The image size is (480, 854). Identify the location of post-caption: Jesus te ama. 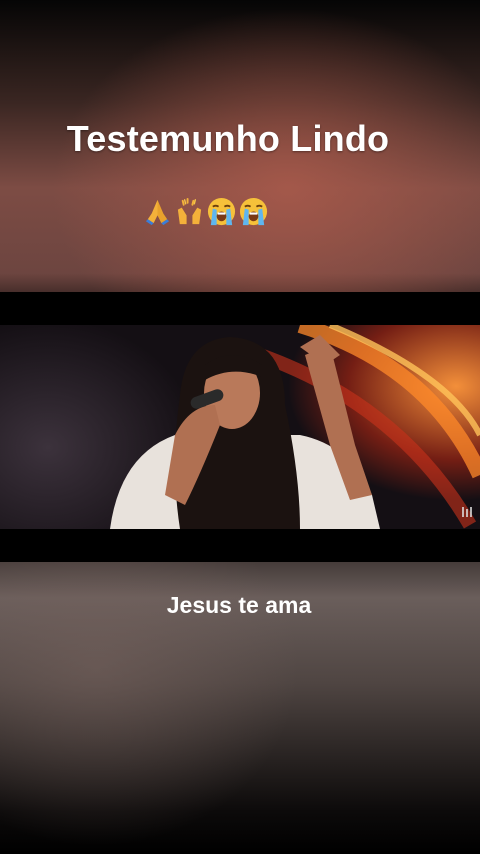
(239, 605).